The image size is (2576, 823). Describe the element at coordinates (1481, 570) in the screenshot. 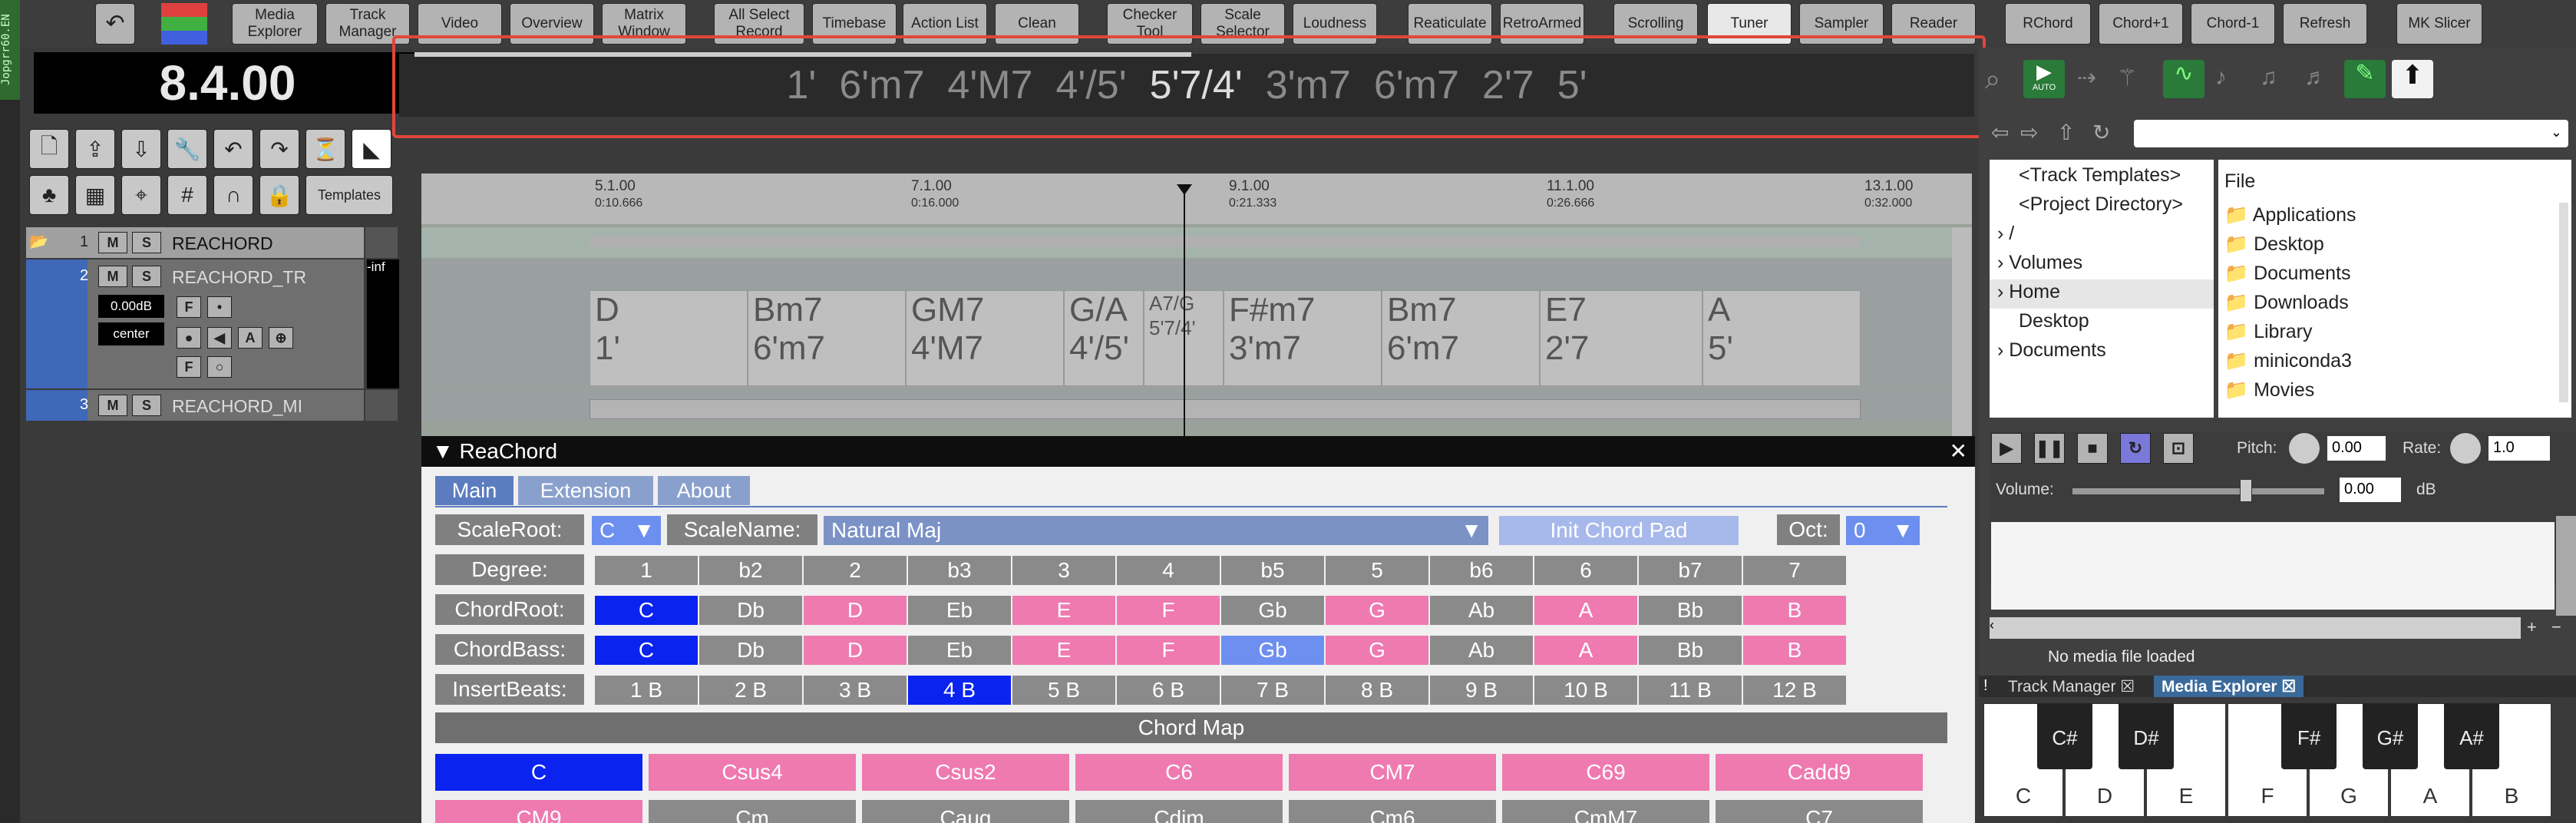

I see `degree-cell: b6` at that location.